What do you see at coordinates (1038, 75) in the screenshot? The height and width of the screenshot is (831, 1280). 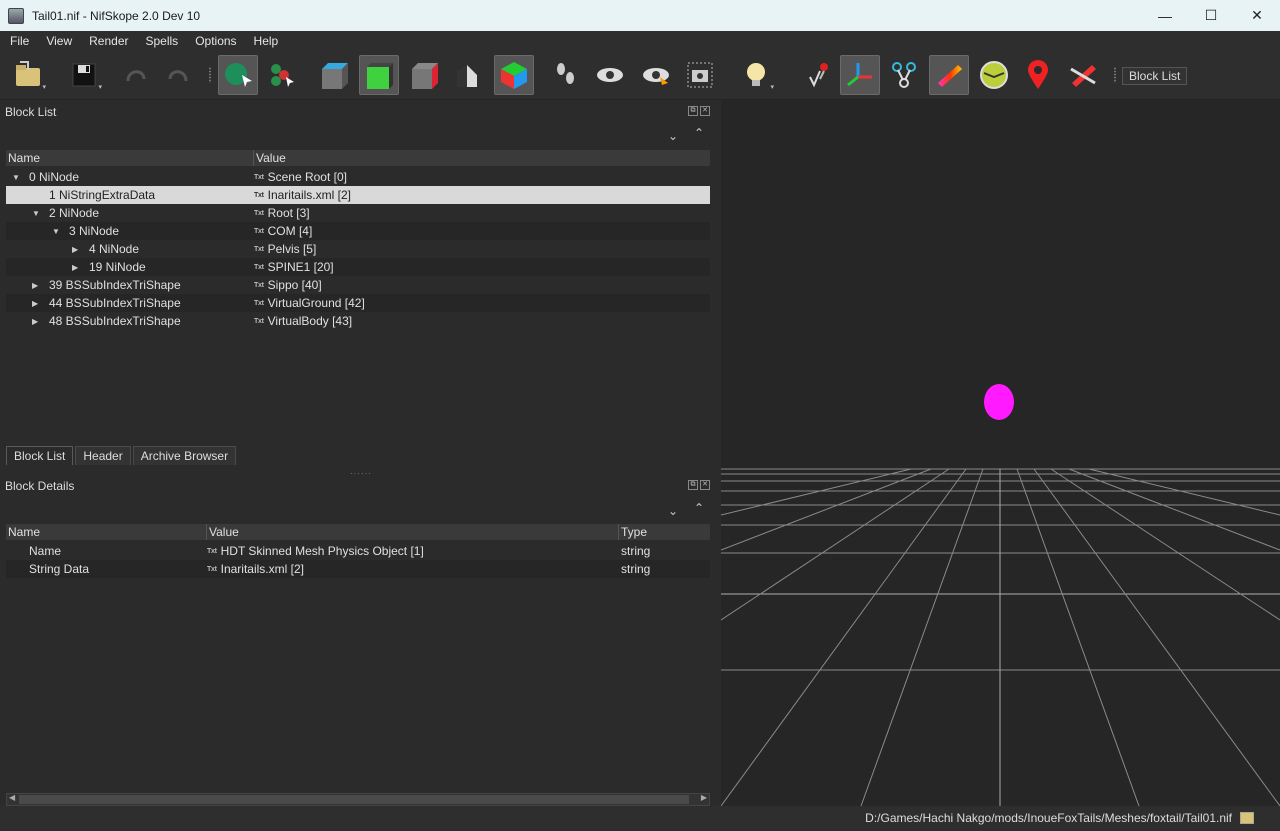 I see `show-markers-button` at bounding box center [1038, 75].